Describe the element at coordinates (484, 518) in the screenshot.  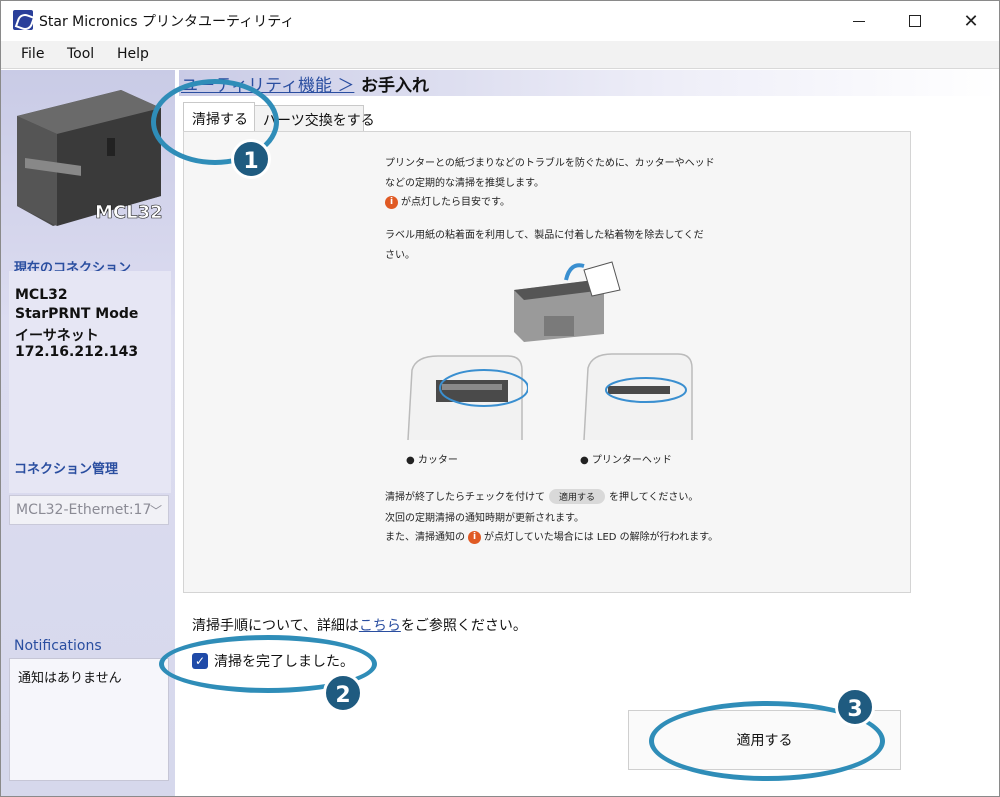
I see `after-line-2: 次回の定期清掃の通知時期が更新されます。` at that location.